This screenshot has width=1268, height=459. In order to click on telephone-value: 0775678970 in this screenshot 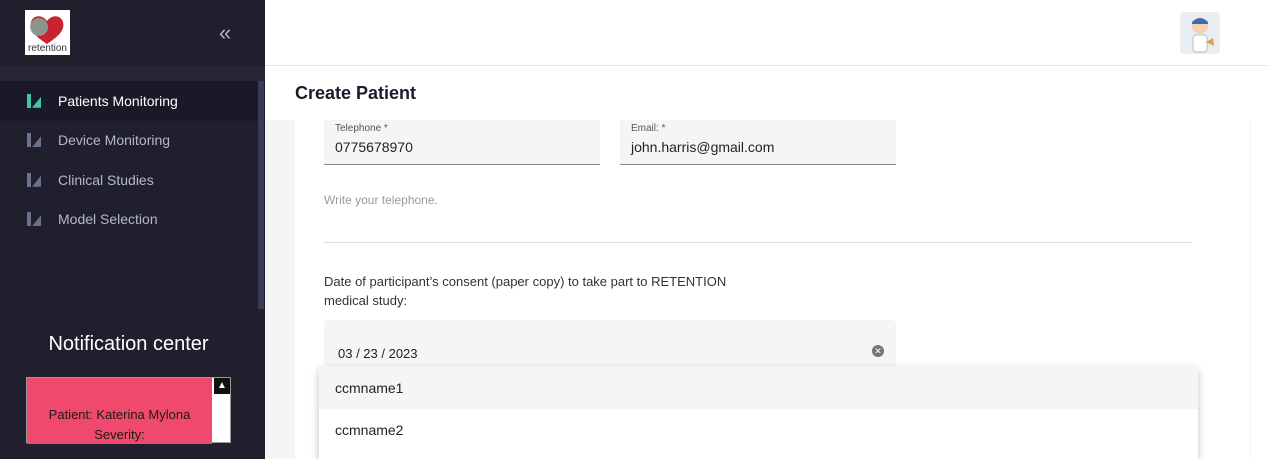, I will do `click(374, 147)`.